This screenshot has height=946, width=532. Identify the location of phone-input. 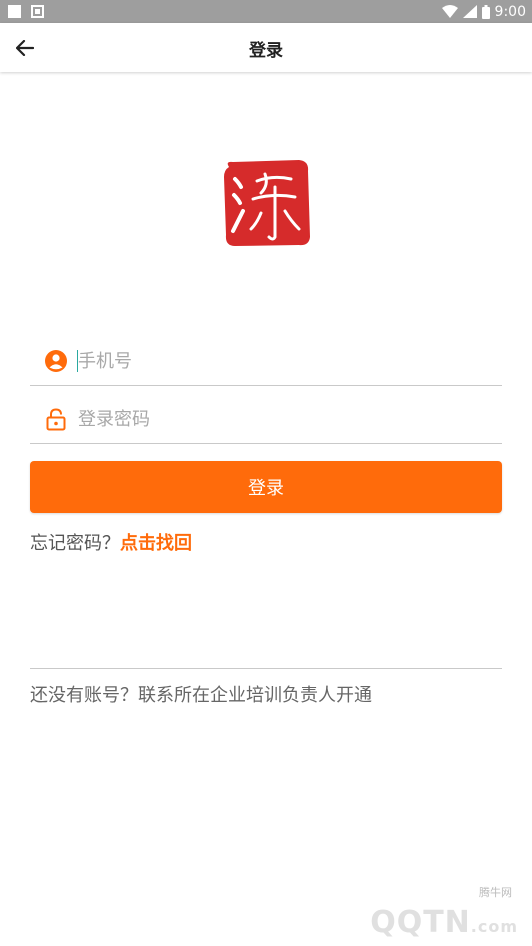
(278, 361).